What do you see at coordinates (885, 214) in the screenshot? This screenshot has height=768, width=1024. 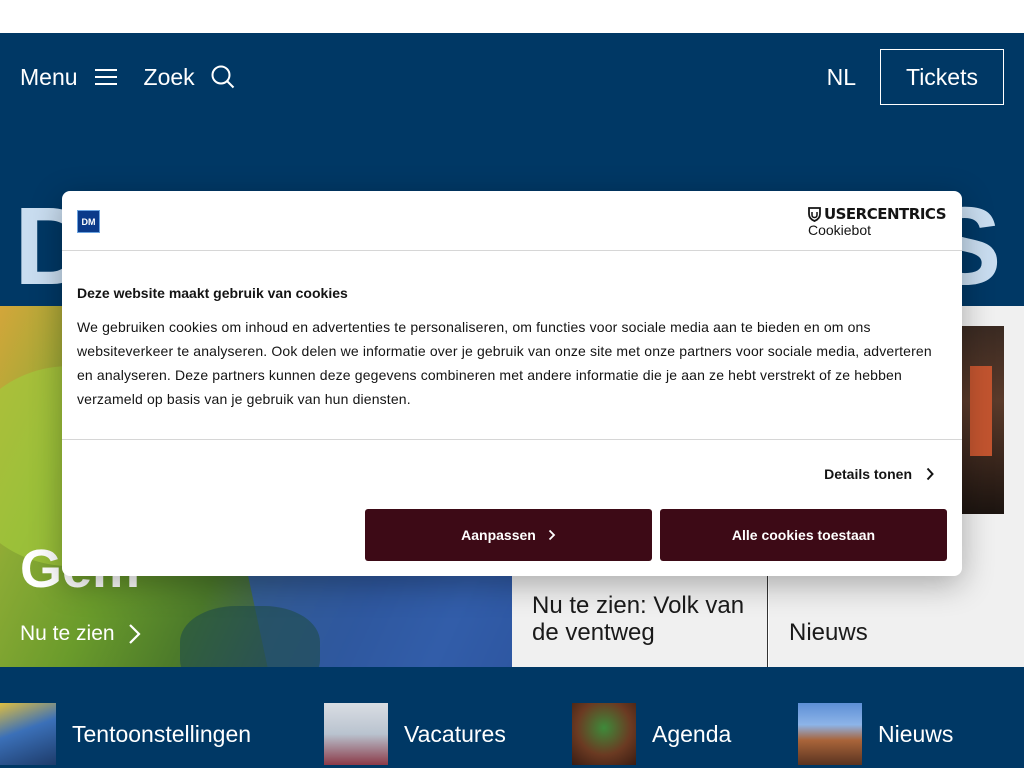 I see `brand-name: USERCENTRICS` at bounding box center [885, 214].